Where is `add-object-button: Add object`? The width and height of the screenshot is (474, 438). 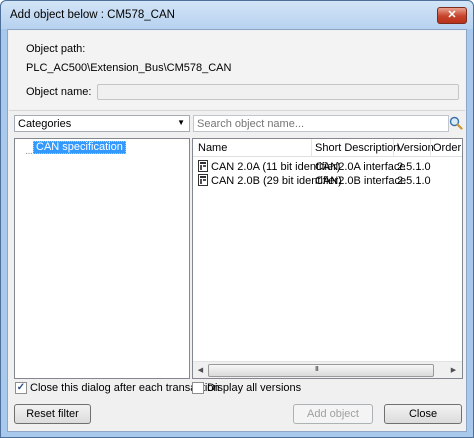 add-object-button: Add object is located at coordinates (333, 414).